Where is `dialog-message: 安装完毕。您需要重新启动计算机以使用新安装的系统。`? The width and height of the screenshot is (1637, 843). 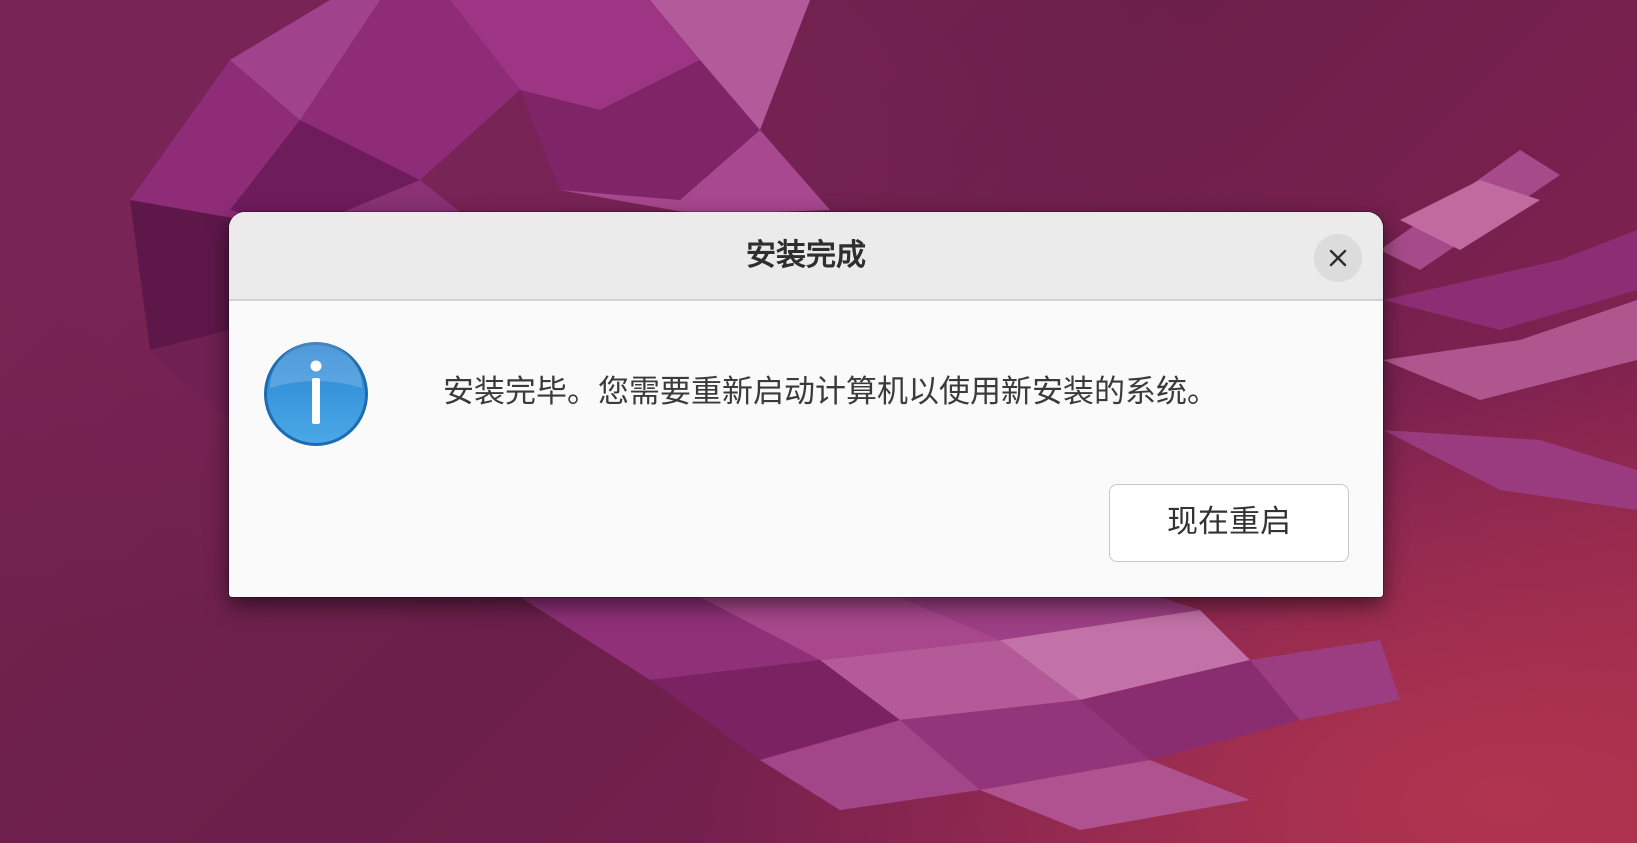
dialog-message: 安装完毕。您需要重新启动计算机以使用新安装的系统。 is located at coordinates (830, 392).